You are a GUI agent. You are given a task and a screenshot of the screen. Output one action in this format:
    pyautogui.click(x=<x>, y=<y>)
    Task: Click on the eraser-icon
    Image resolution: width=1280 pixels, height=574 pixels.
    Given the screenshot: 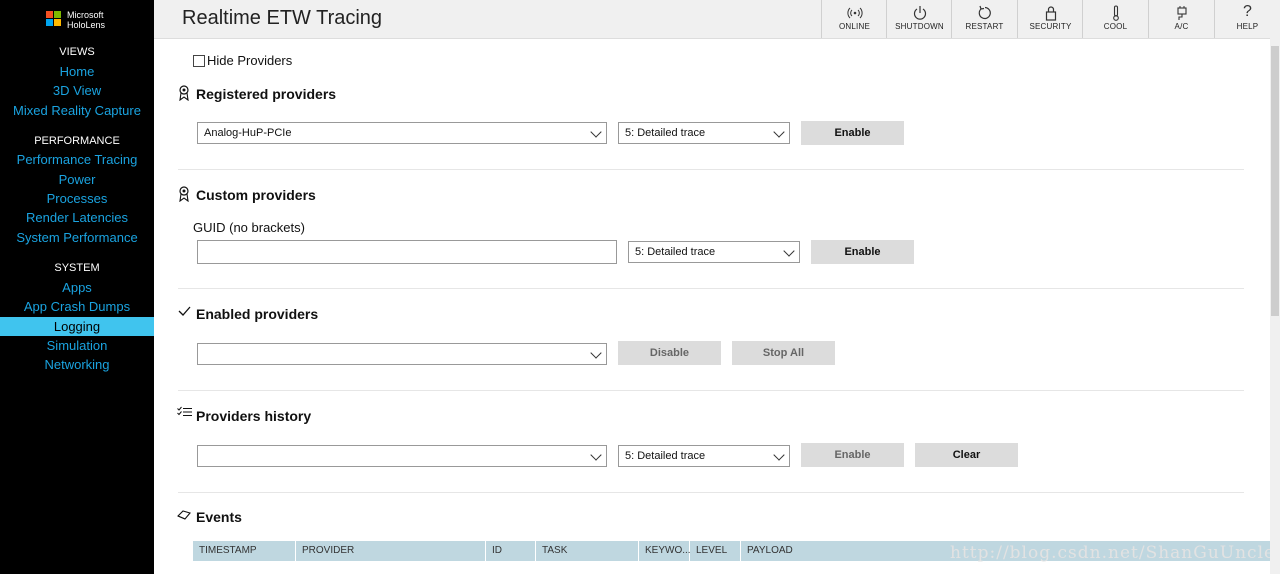 What is the action you would take?
    pyautogui.click(x=184, y=516)
    